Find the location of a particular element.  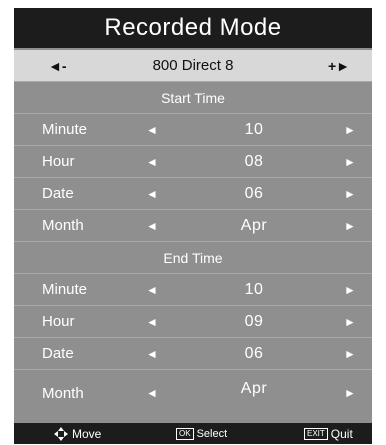

quit-label: Quit is located at coordinates (341, 433).